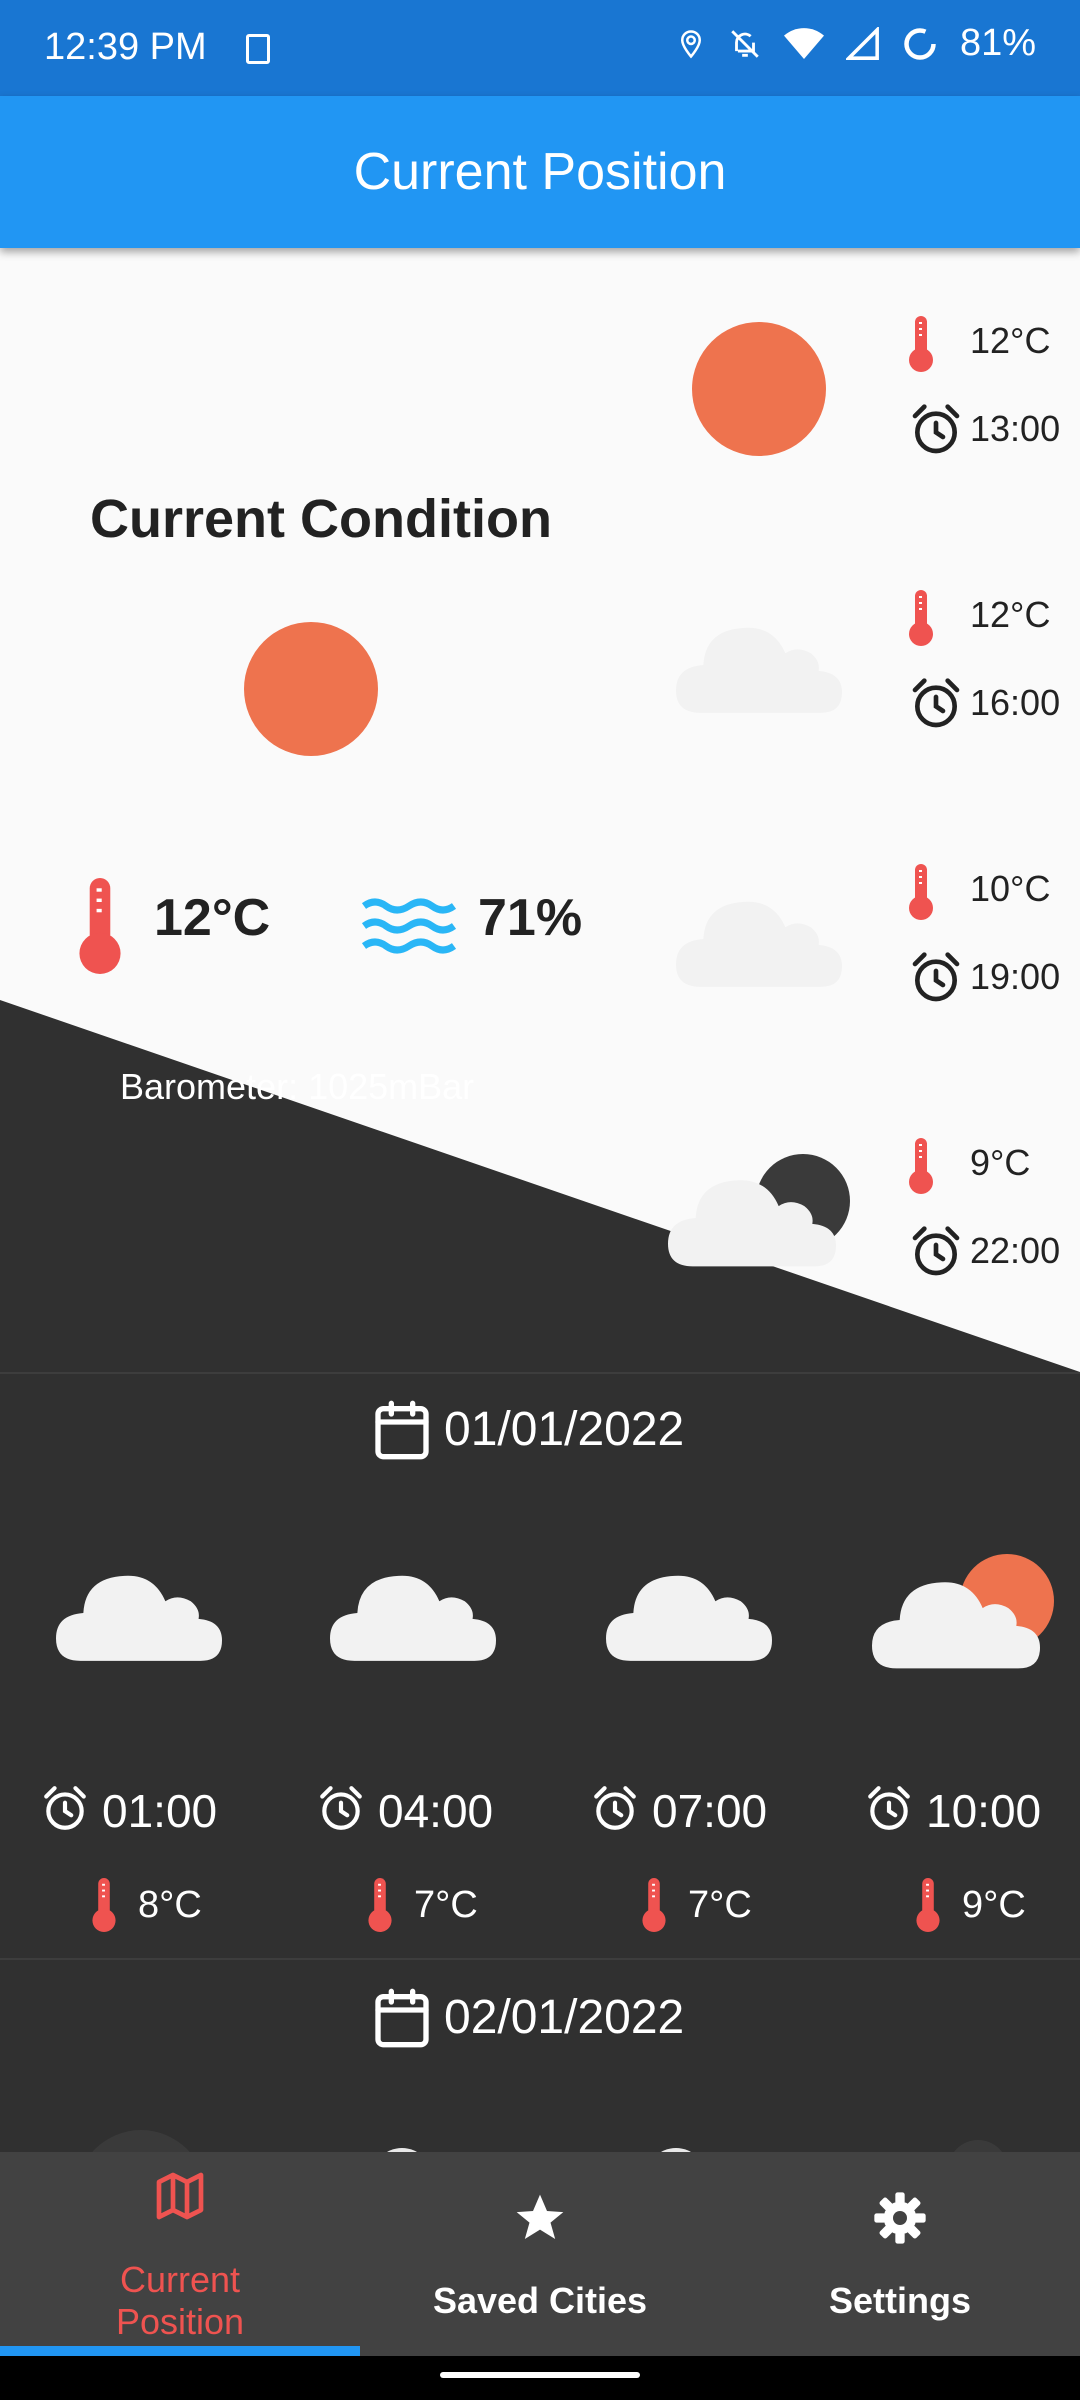  What do you see at coordinates (1015, 428) in the screenshot?
I see `hour-time: 13:00` at bounding box center [1015, 428].